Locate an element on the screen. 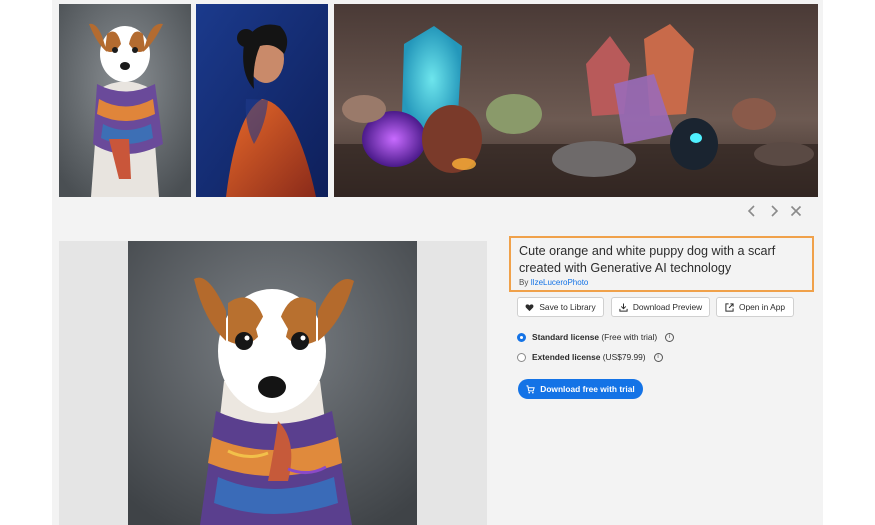 The height and width of the screenshot is (525, 875). woman-thumbnail is located at coordinates (262, 100).